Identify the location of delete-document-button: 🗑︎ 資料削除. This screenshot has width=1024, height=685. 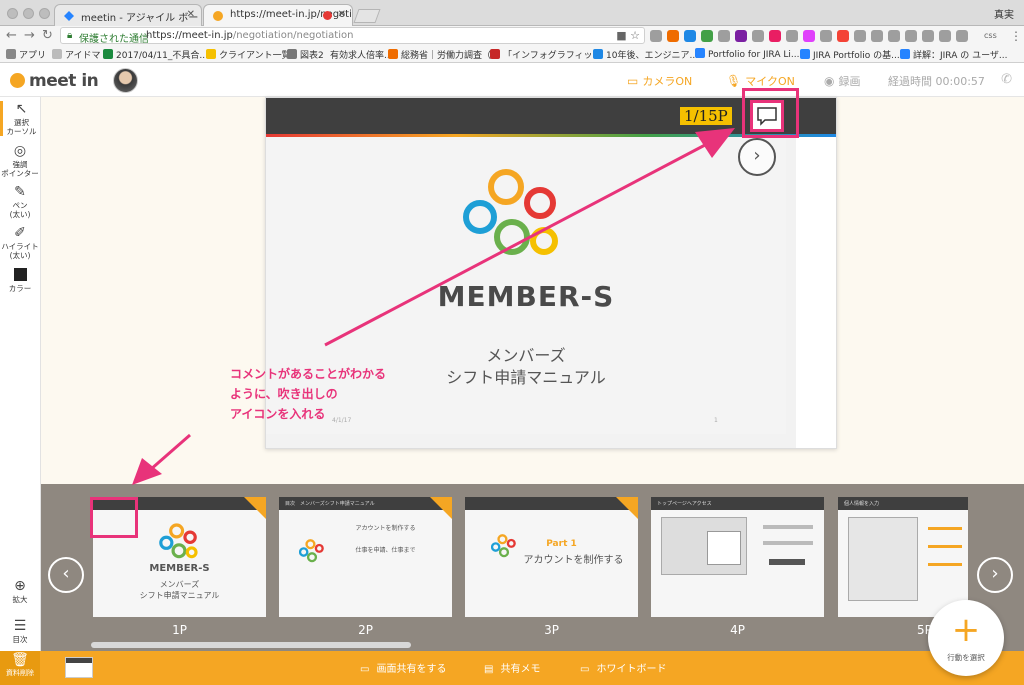
(20, 668).